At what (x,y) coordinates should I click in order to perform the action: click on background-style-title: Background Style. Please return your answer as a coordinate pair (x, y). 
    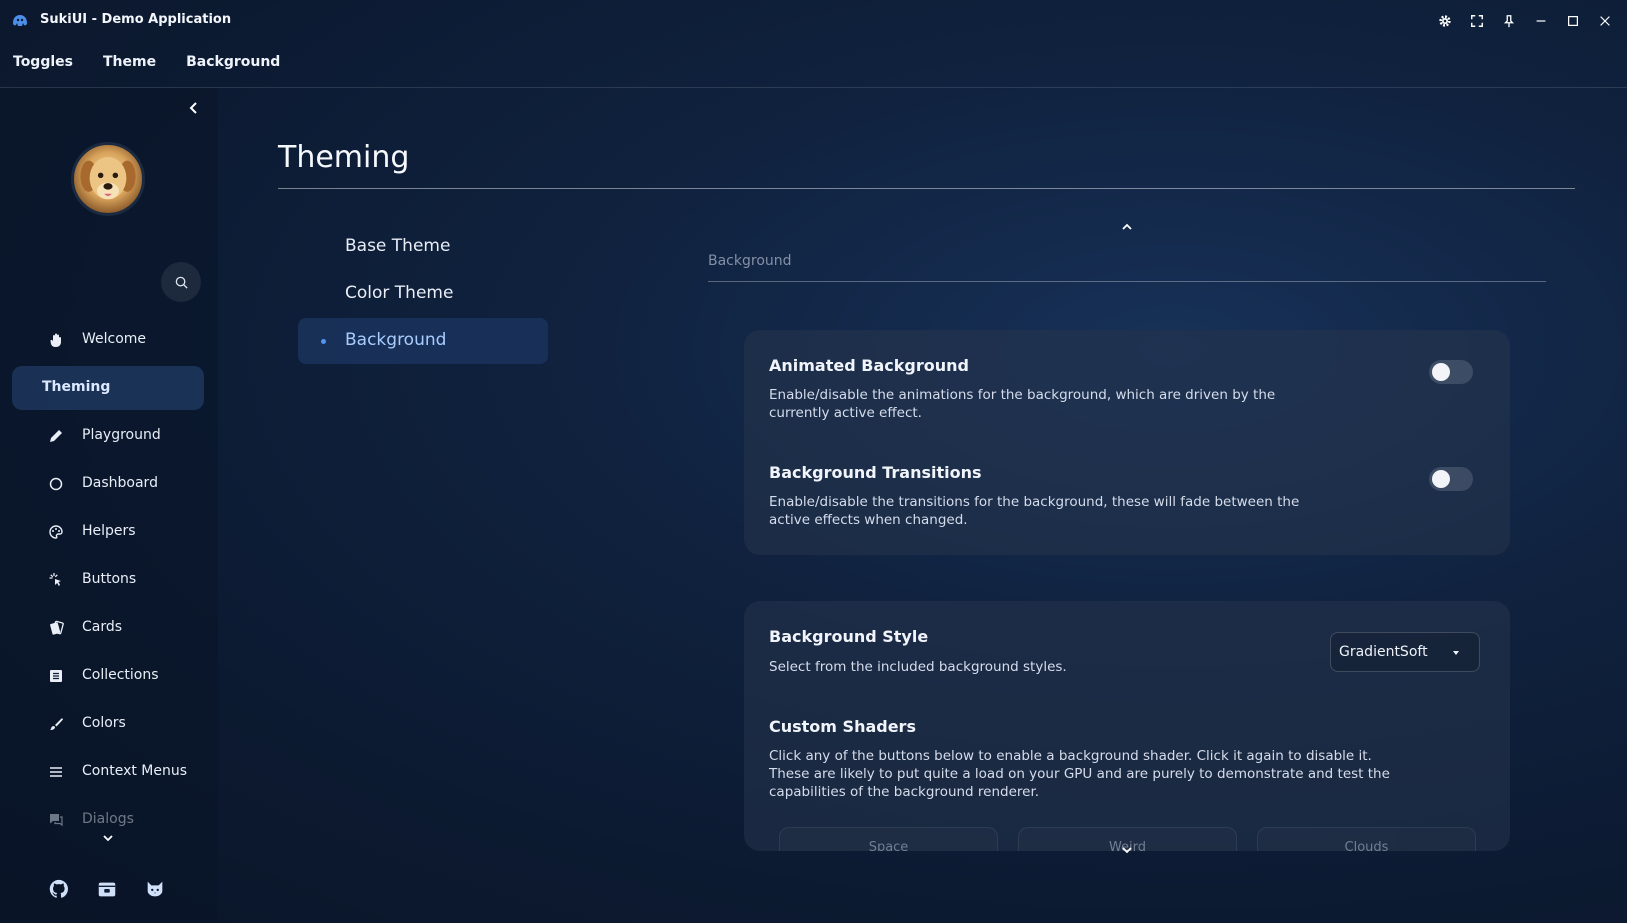
    Looking at the image, I should click on (849, 636).